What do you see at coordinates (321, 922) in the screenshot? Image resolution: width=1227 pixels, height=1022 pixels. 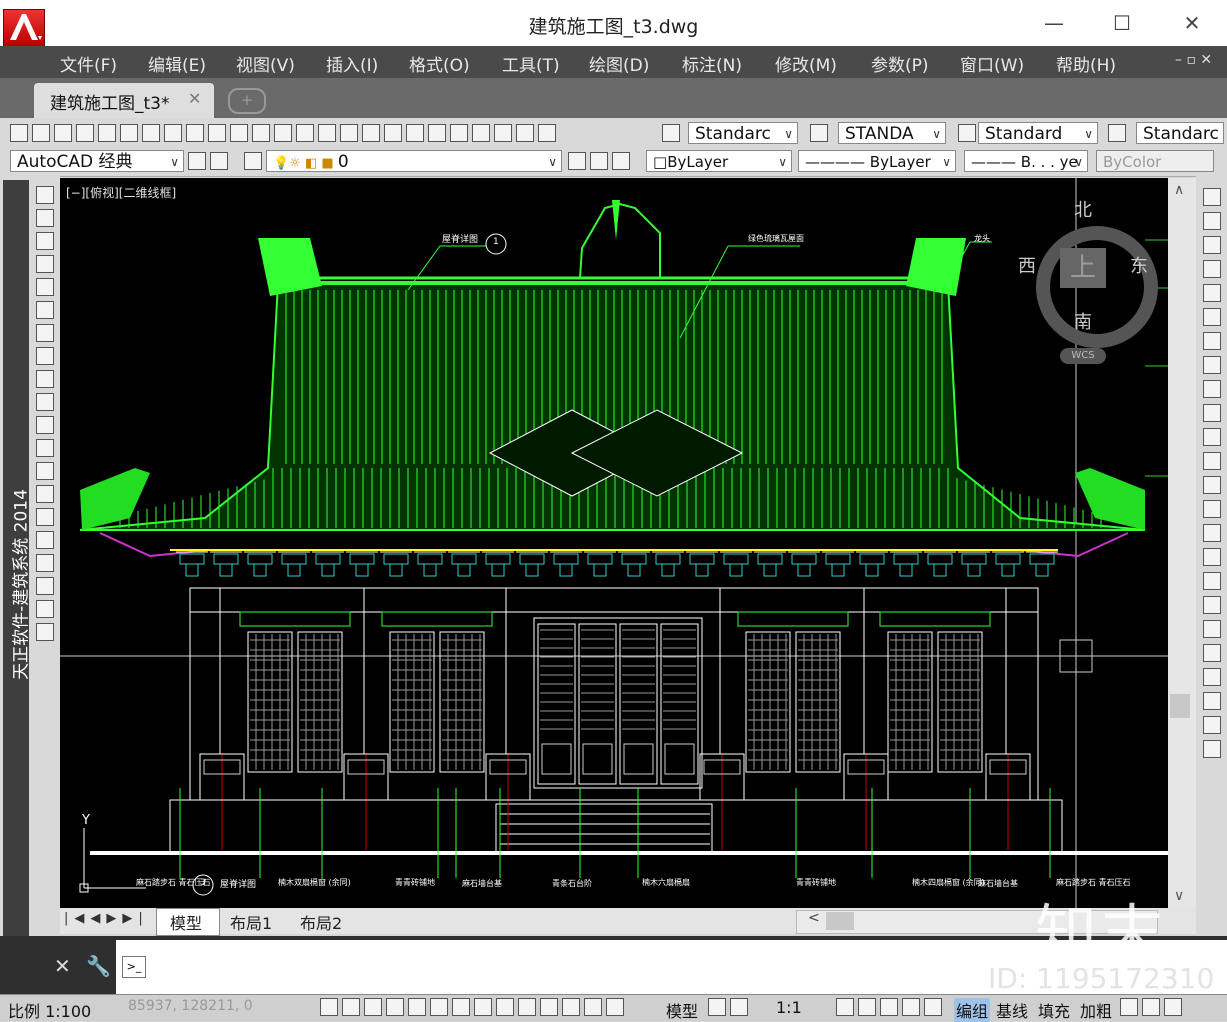 I see `layout-tab-layout2: 布局2` at bounding box center [321, 922].